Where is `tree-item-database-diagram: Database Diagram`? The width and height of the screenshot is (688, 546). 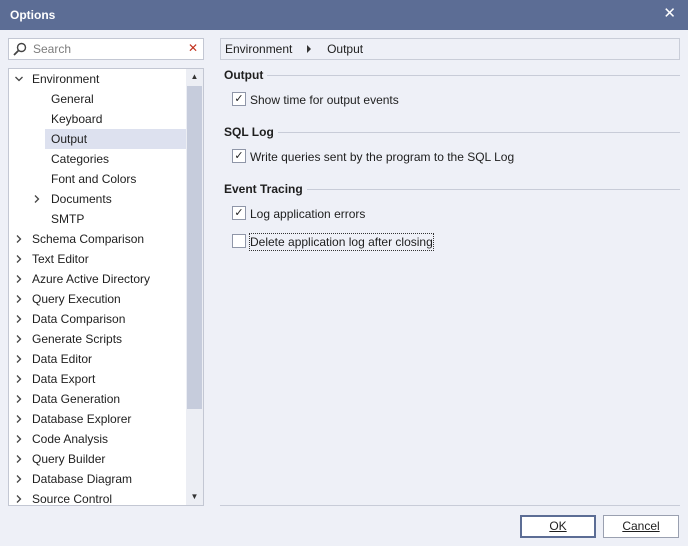 tree-item-database-diagram: Database Diagram is located at coordinates (98, 479).